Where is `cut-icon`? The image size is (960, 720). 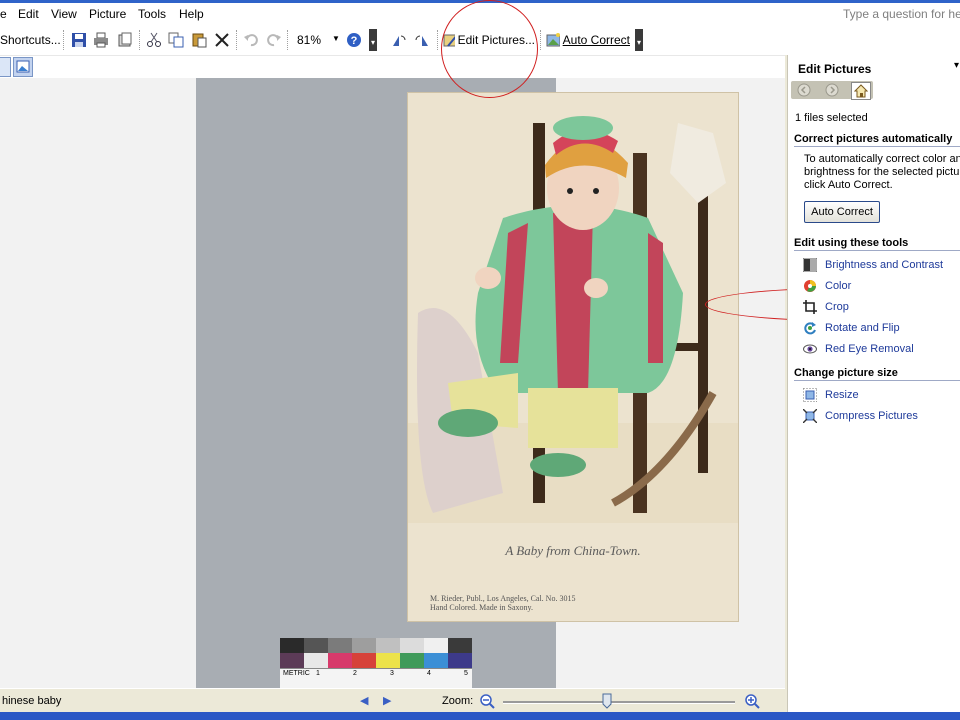 cut-icon is located at coordinates (154, 40).